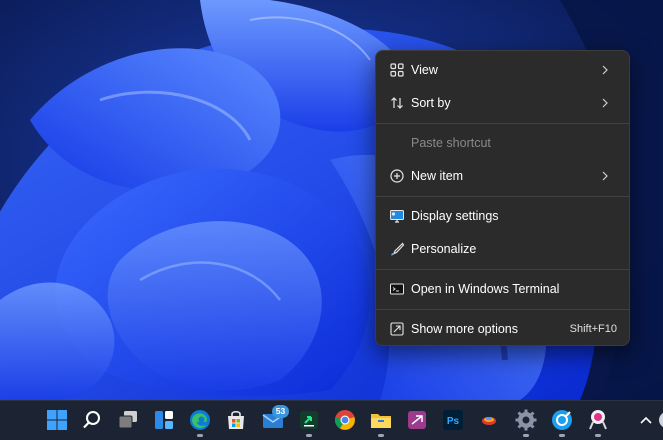 This screenshot has width=663, height=440. I want to click on chrome-icon, so click(345, 420).